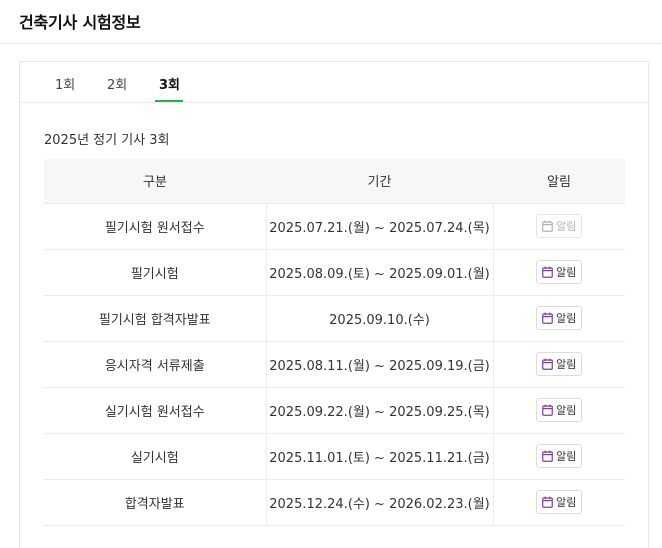  What do you see at coordinates (155, 181) in the screenshot?
I see `column-header-category: 구분` at bounding box center [155, 181].